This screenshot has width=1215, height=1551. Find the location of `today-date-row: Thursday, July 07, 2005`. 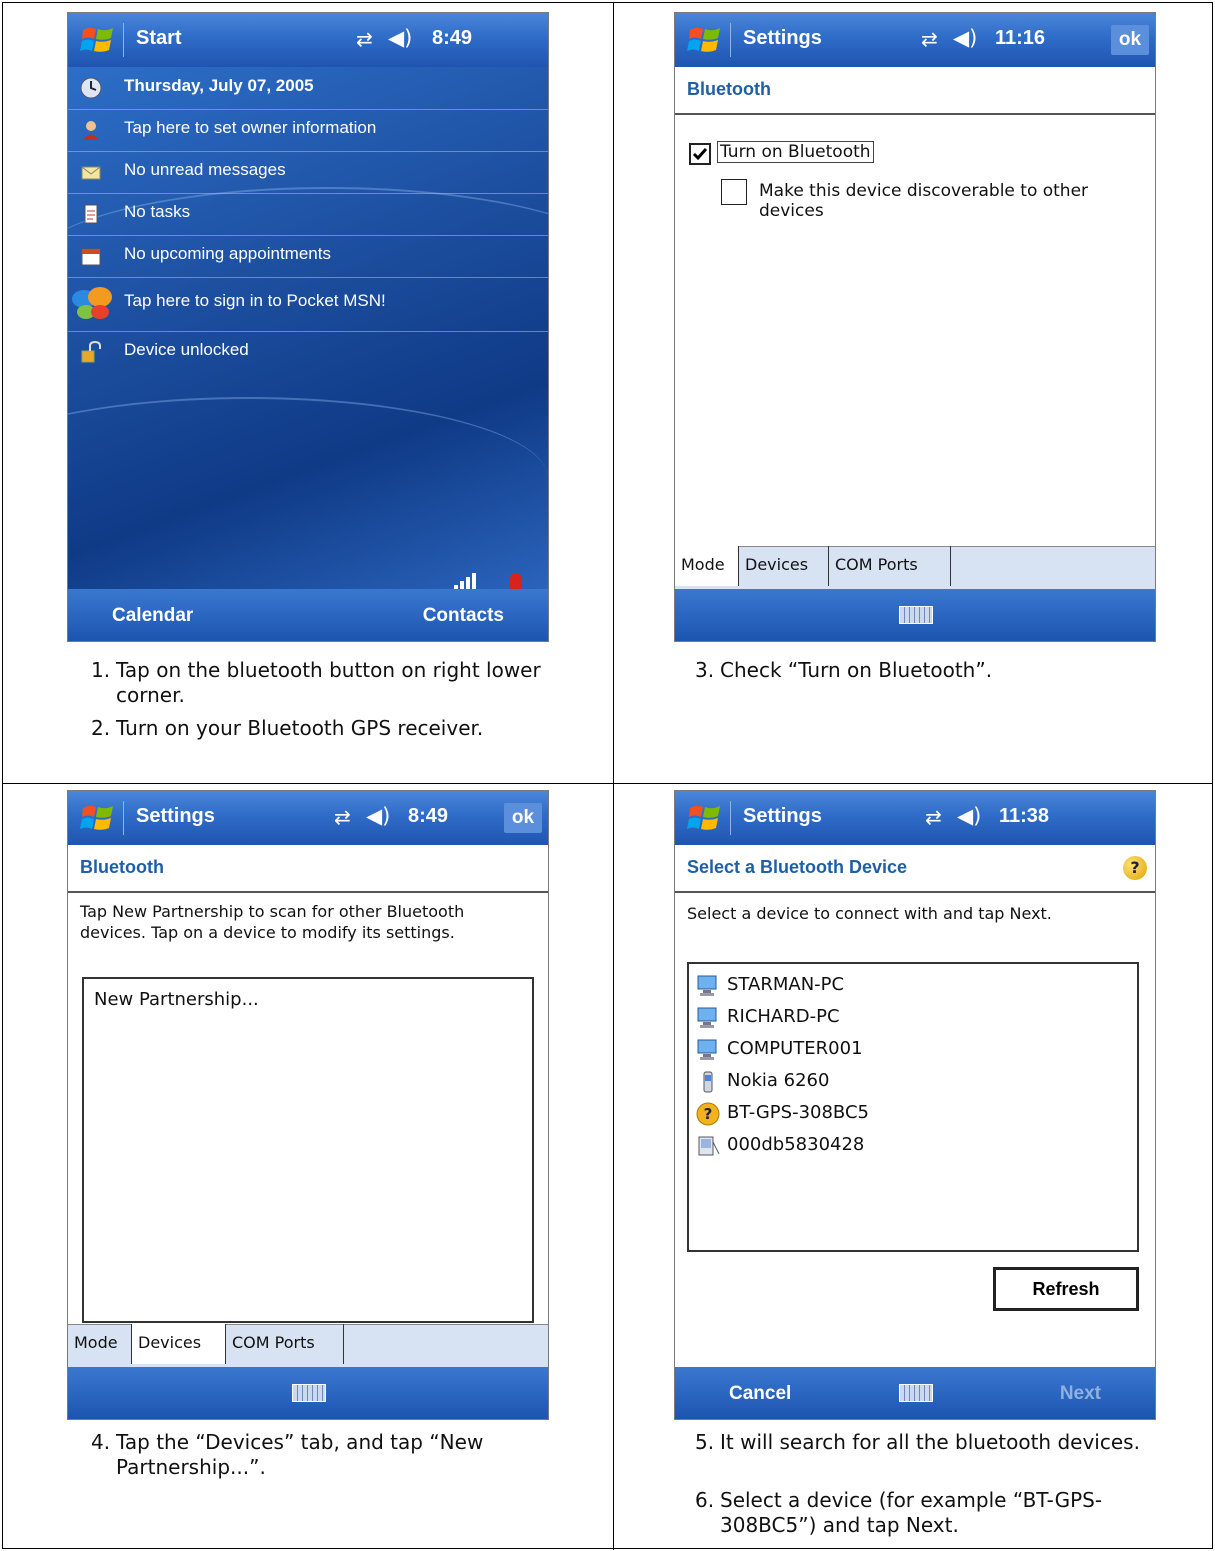

today-date-row: Thursday, July 07, 2005 is located at coordinates (308, 88).